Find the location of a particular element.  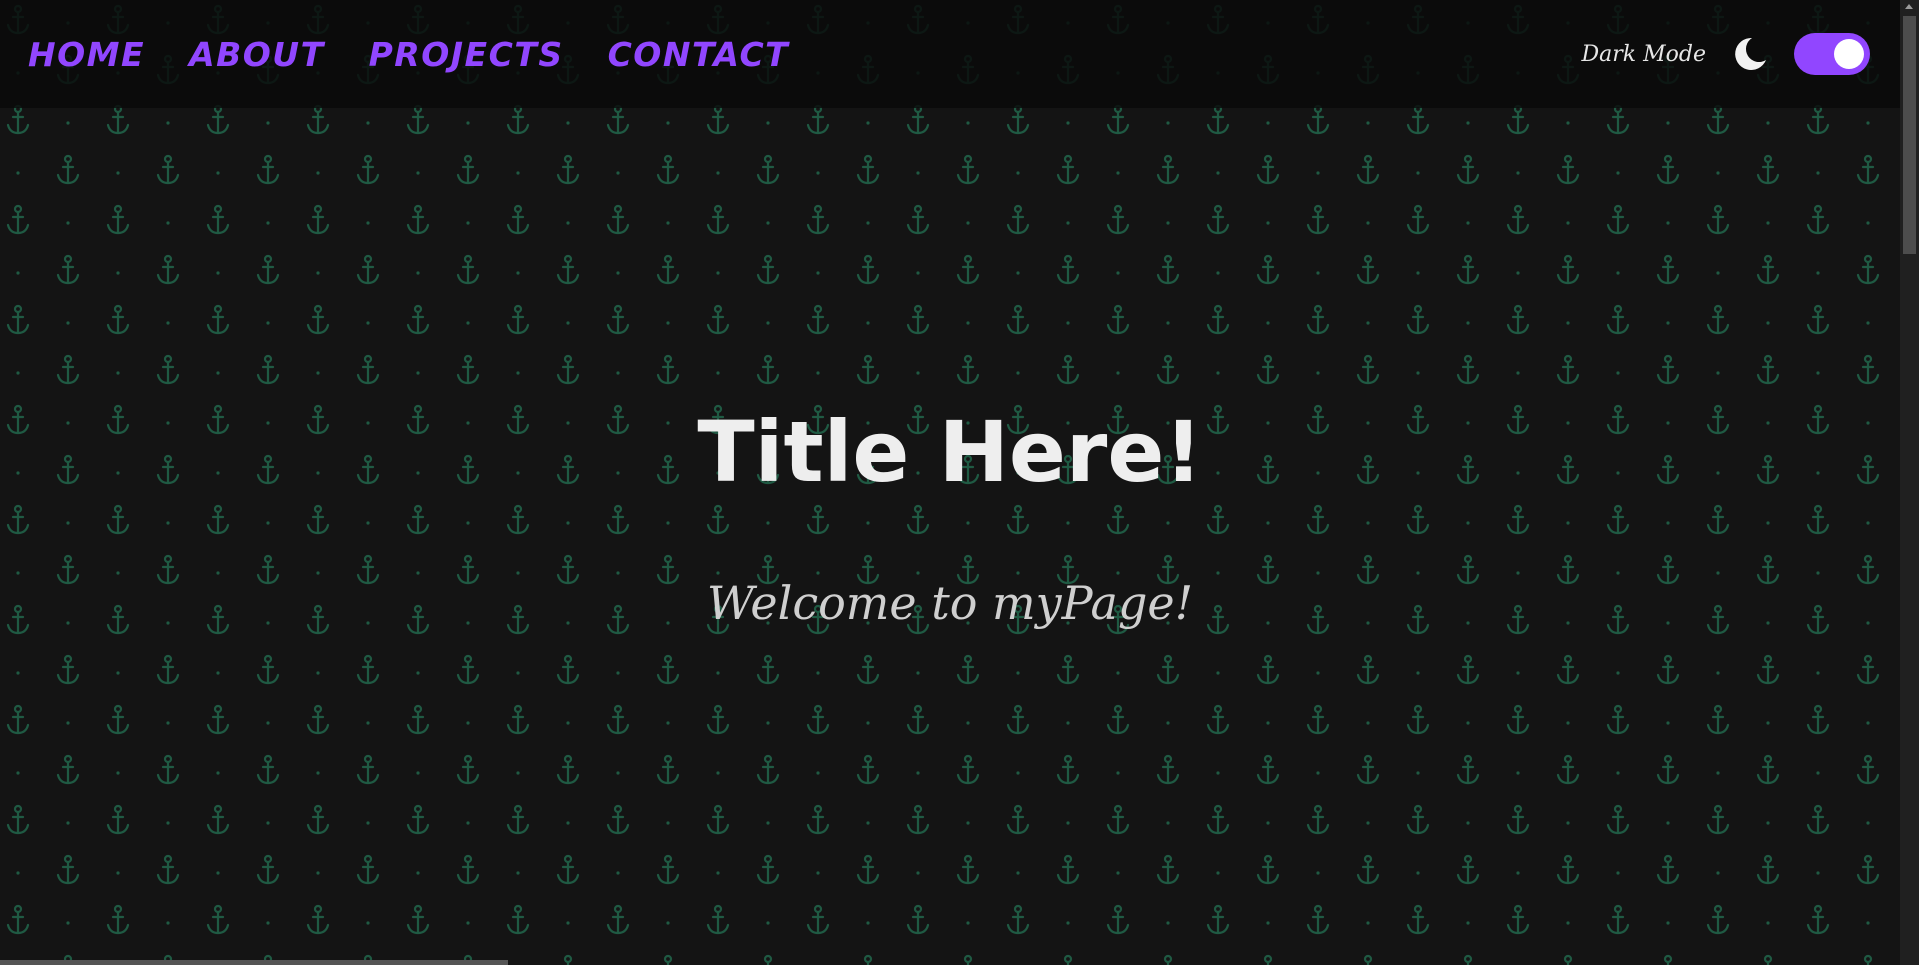

navbar: HOME ABOUT PROJECTS CONTACT Dark Mode is located at coordinates (950, 54).